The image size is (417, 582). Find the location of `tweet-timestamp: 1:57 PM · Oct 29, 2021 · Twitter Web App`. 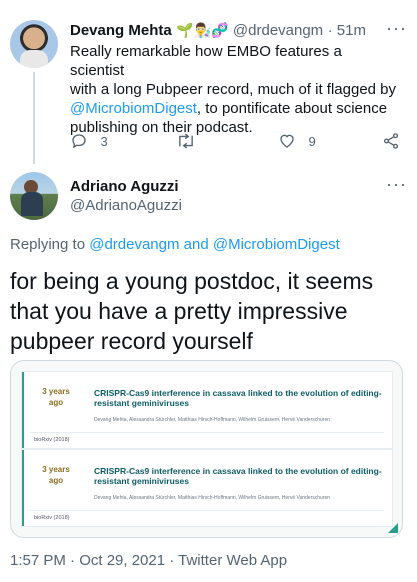

tweet-timestamp: 1:57 PM · Oct 29, 2021 · Twitter Web App is located at coordinates (148, 560).